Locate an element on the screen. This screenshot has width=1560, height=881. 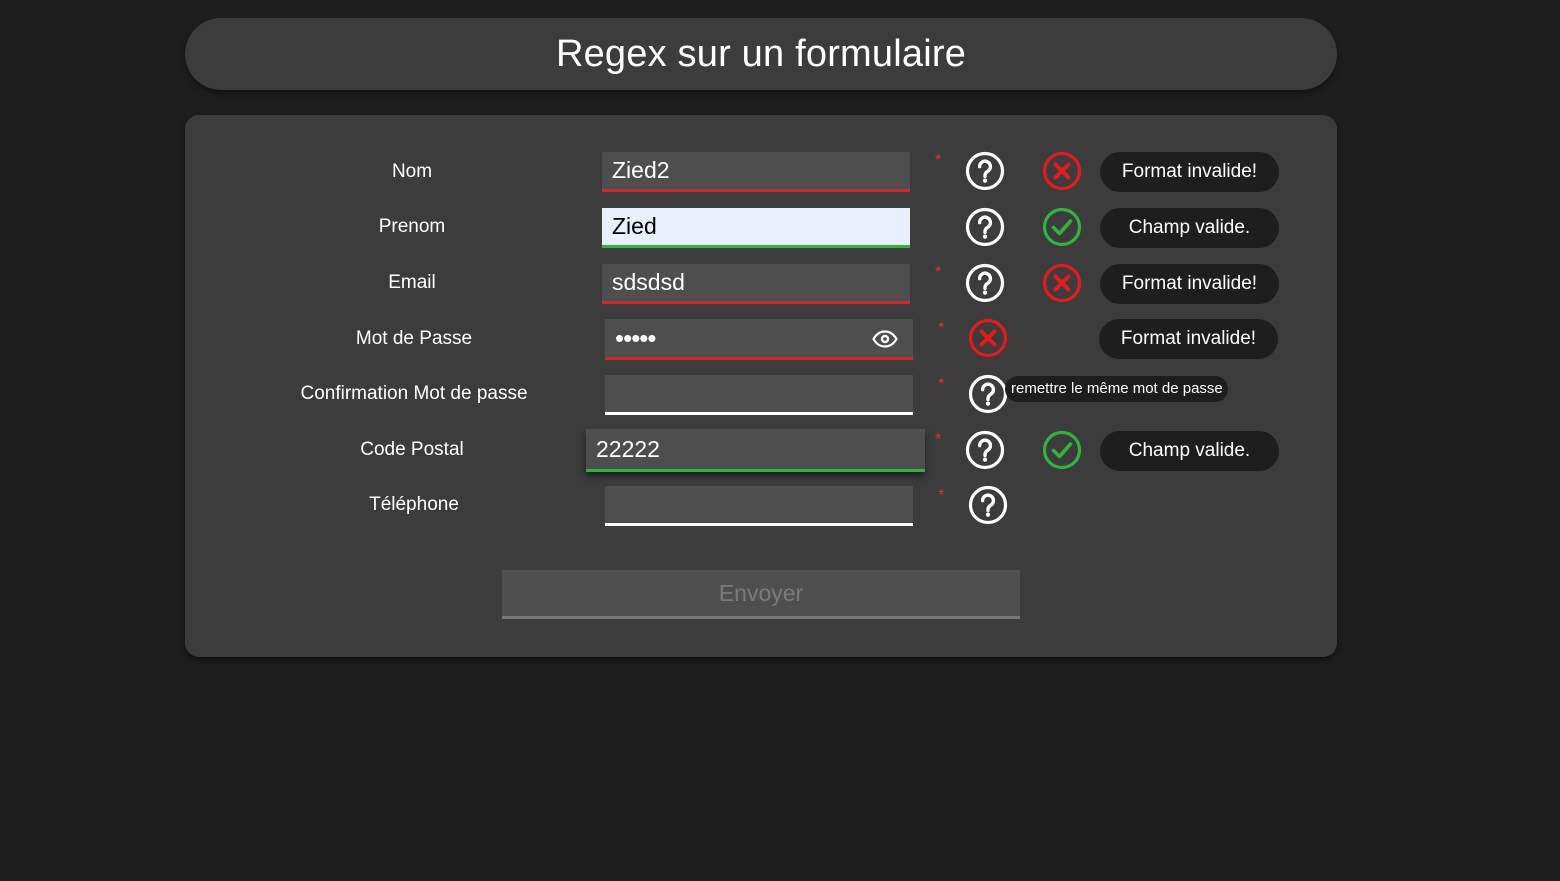
nom-input is located at coordinates (756, 172).